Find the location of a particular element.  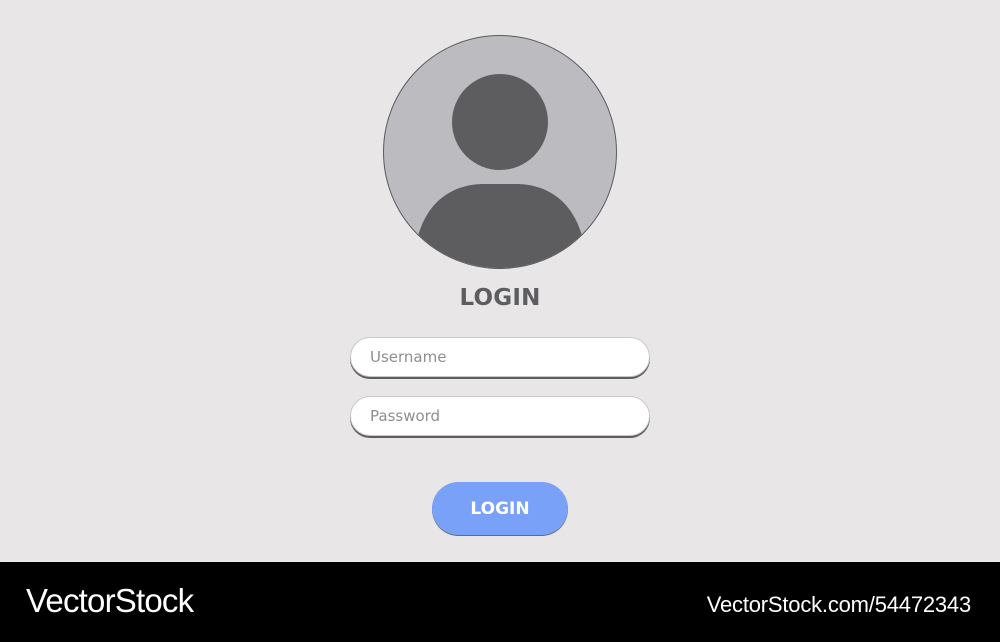

username-input is located at coordinates (500, 357).